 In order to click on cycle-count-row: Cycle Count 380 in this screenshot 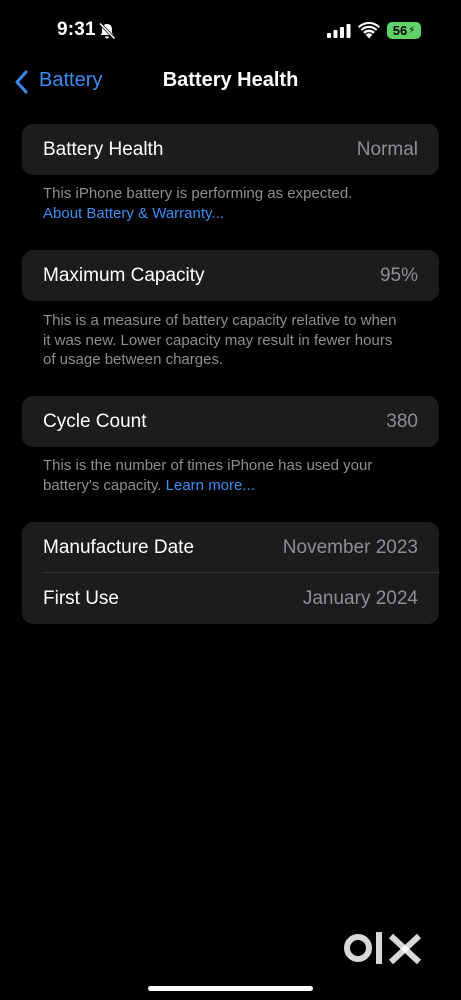, I will do `click(230, 421)`.